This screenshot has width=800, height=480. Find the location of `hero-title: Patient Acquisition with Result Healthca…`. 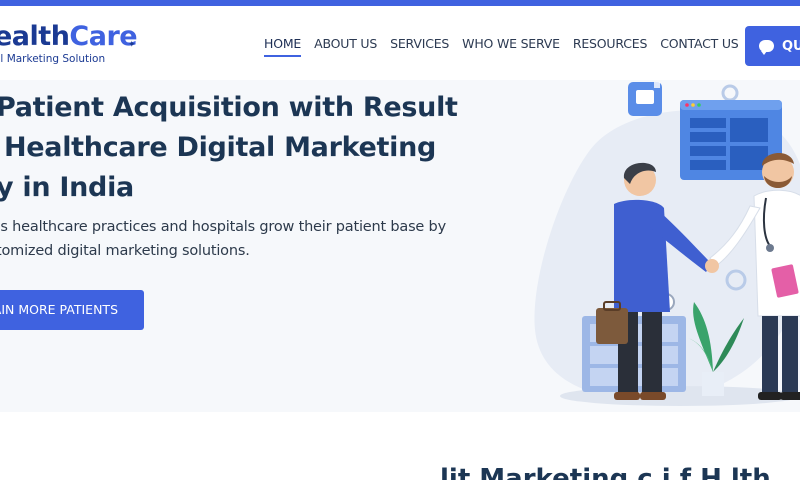

hero-title: Patient Acquisition with Result Healthca… is located at coordinates (229, 147).